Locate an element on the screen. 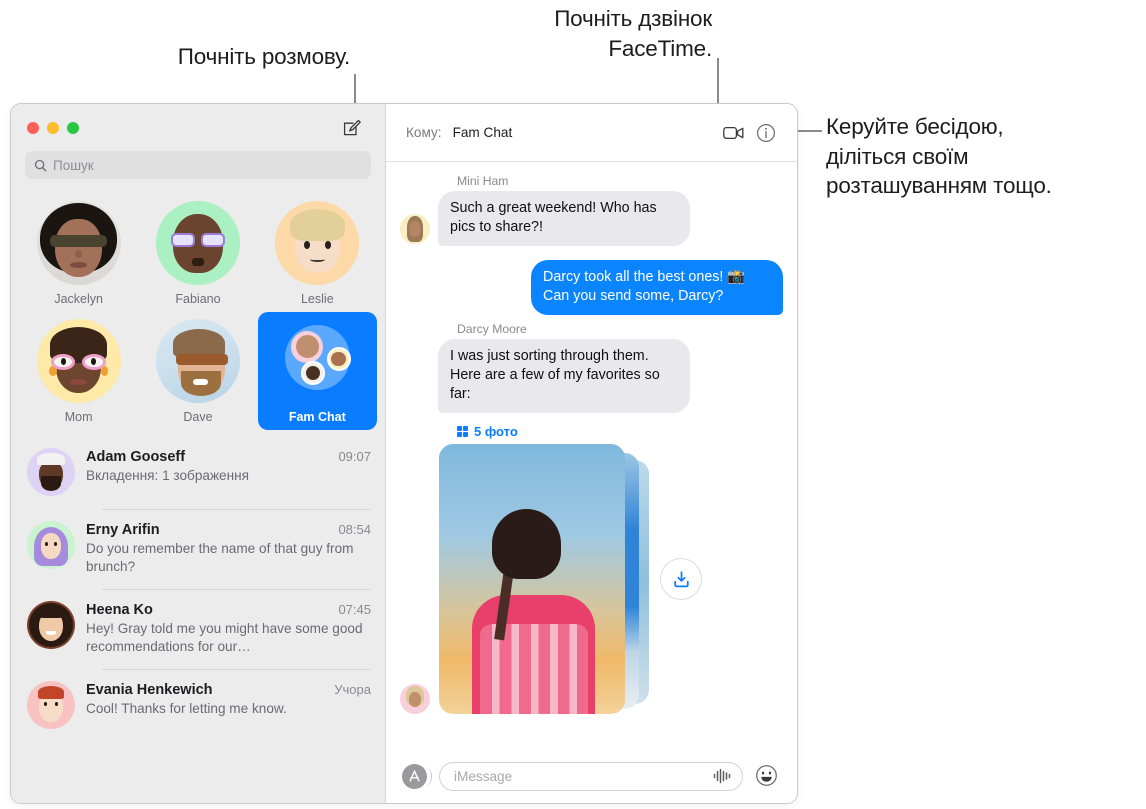 This screenshot has height=809, width=1146. conversation-time: Учора is located at coordinates (352, 690).